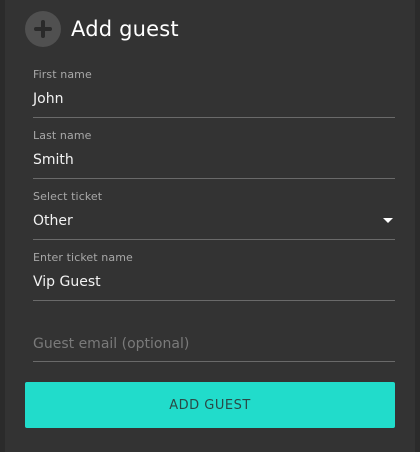 Image resolution: width=420 pixels, height=452 pixels. I want to click on ticket-select: Select ticket Other, so click(214, 215).